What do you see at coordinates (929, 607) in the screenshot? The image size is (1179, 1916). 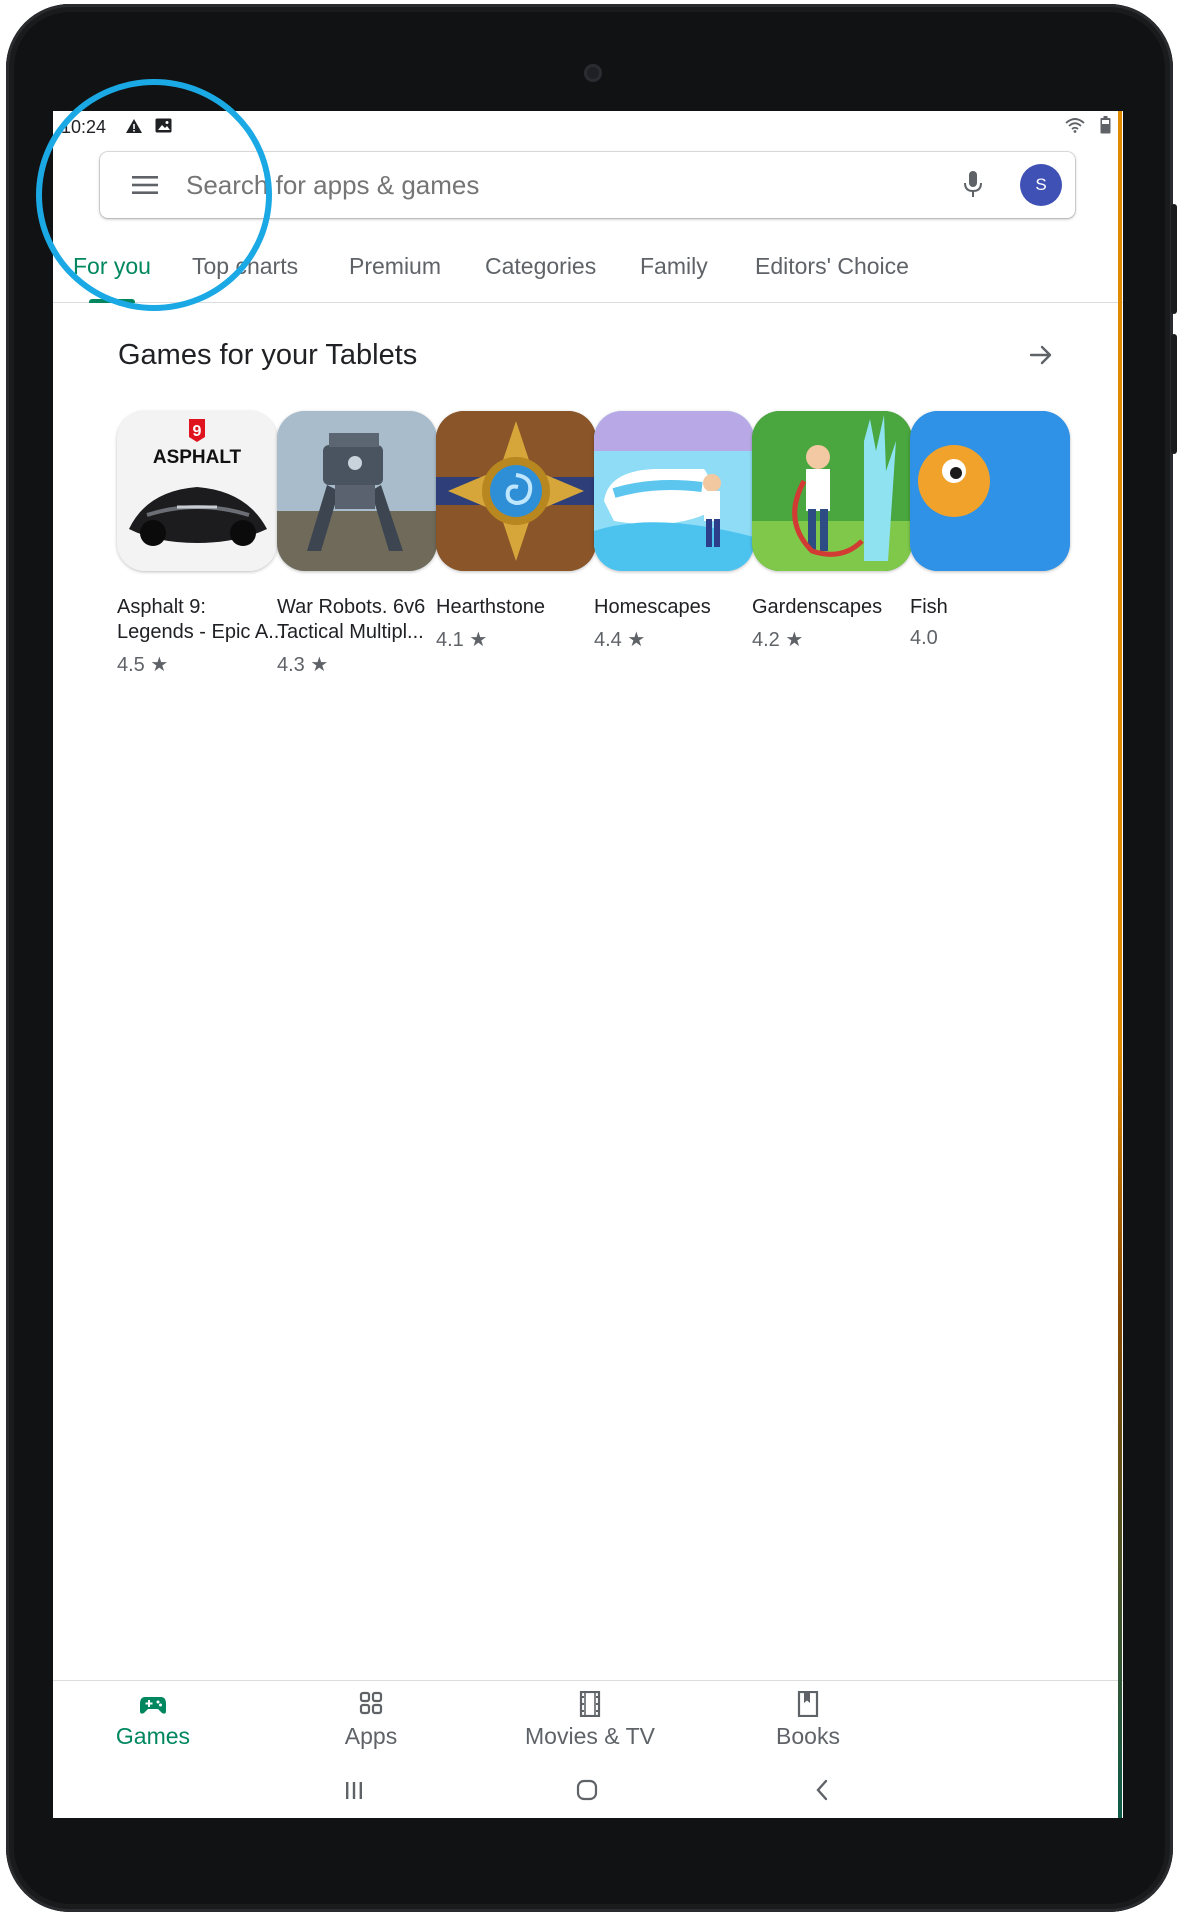 I see `app-name-line: Fish` at bounding box center [929, 607].